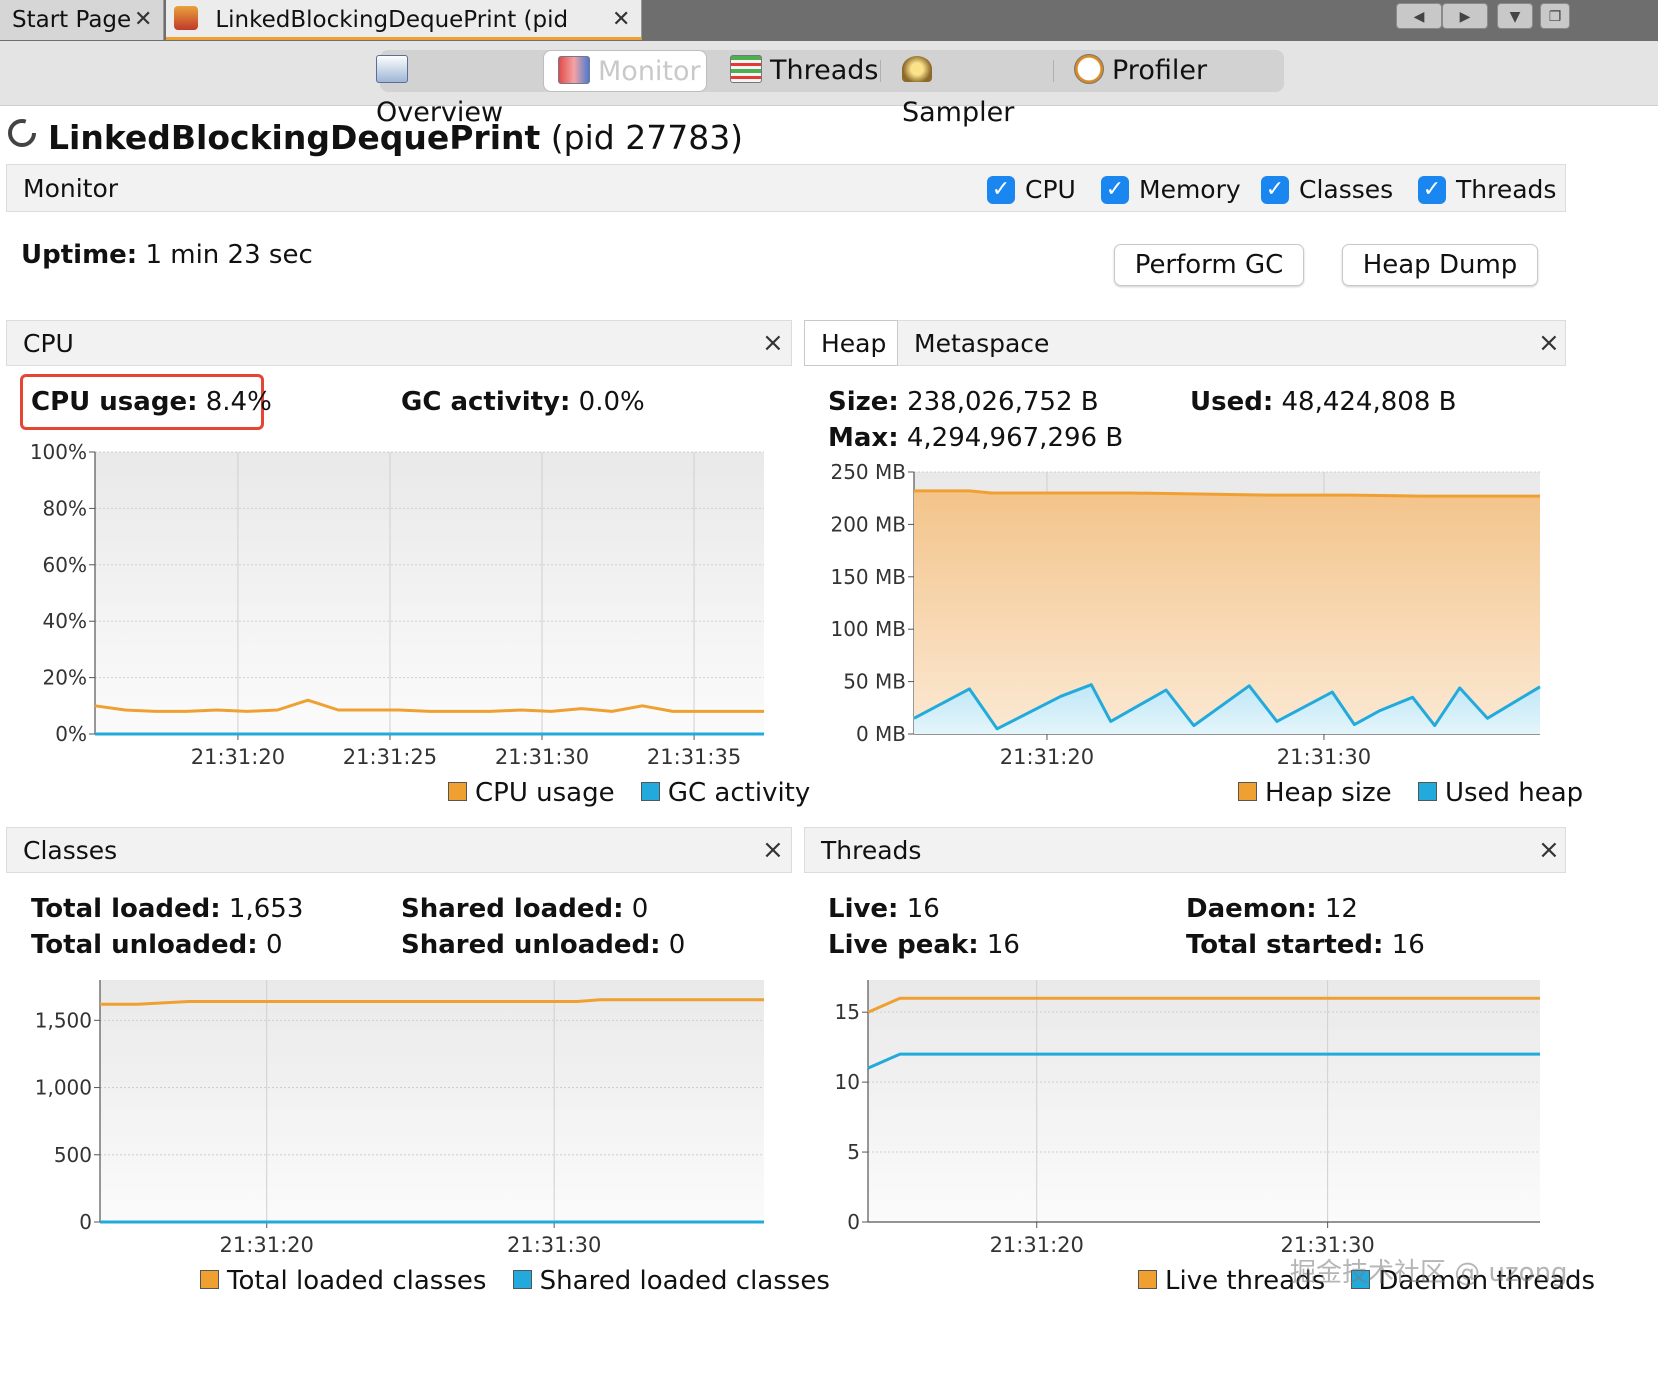  Describe the element at coordinates (868, 524) in the screenshot. I see `y-tick-label: 200 MB` at that location.